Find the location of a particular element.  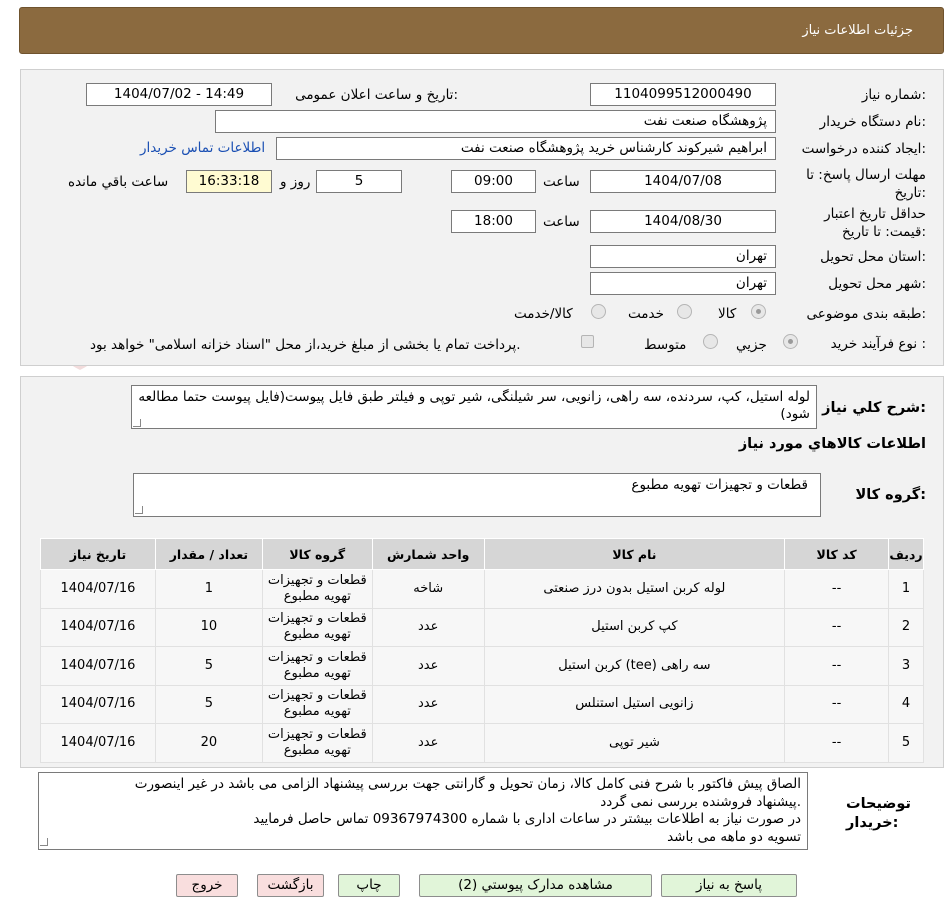

city-field: تهران is located at coordinates (683, 283).